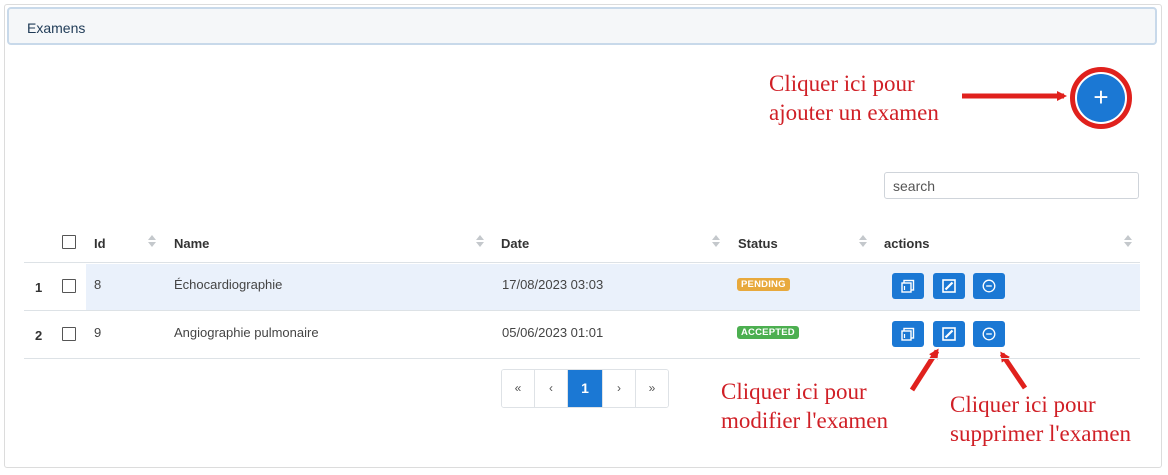 The width and height of the screenshot is (1168, 475). Describe the element at coordinates (619, 388) in the screenshot. I see `next-page-button: ›` at that location.